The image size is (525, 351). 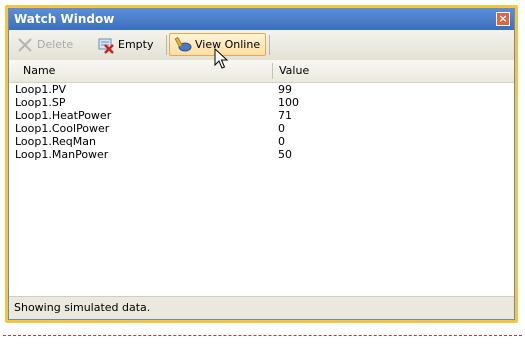 What do you see at coordinates (106, 45) in the screenshot?
I see `empty-icon` at bounding box center [106, 45].